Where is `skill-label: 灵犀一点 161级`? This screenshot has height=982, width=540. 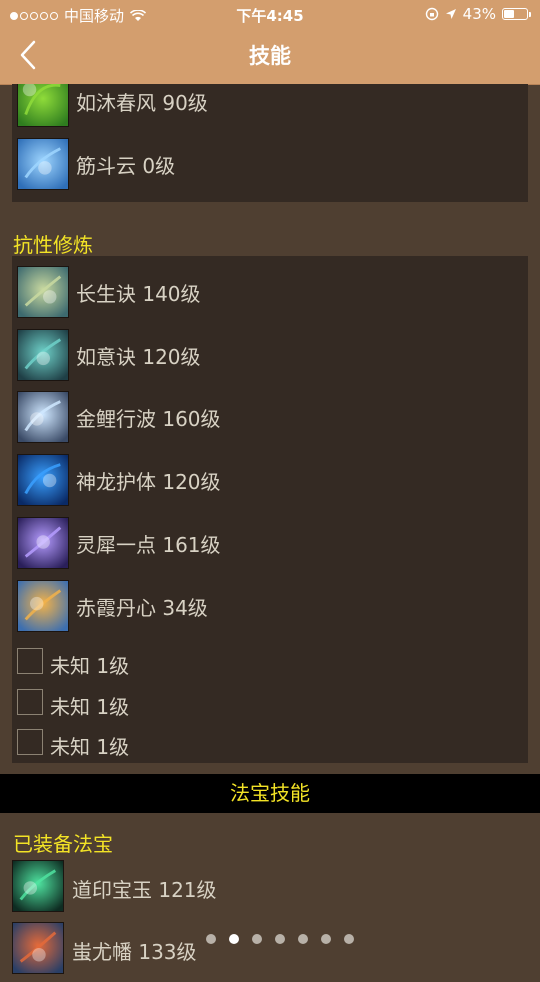 skill-label: 灵犀一点 161级 is located at coordinates (148, 544).